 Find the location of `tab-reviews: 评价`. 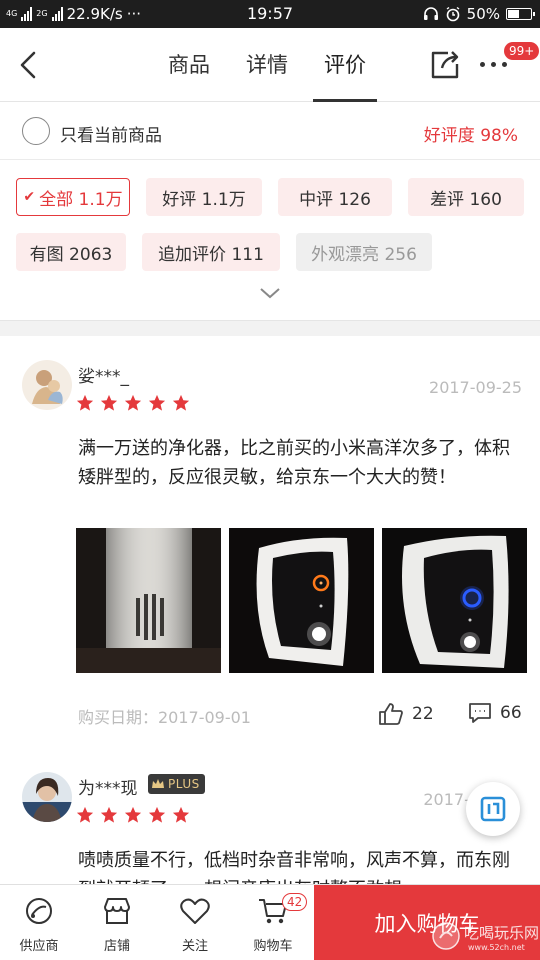

tab-reviews: 评价 is located at coordinates (345, 65).